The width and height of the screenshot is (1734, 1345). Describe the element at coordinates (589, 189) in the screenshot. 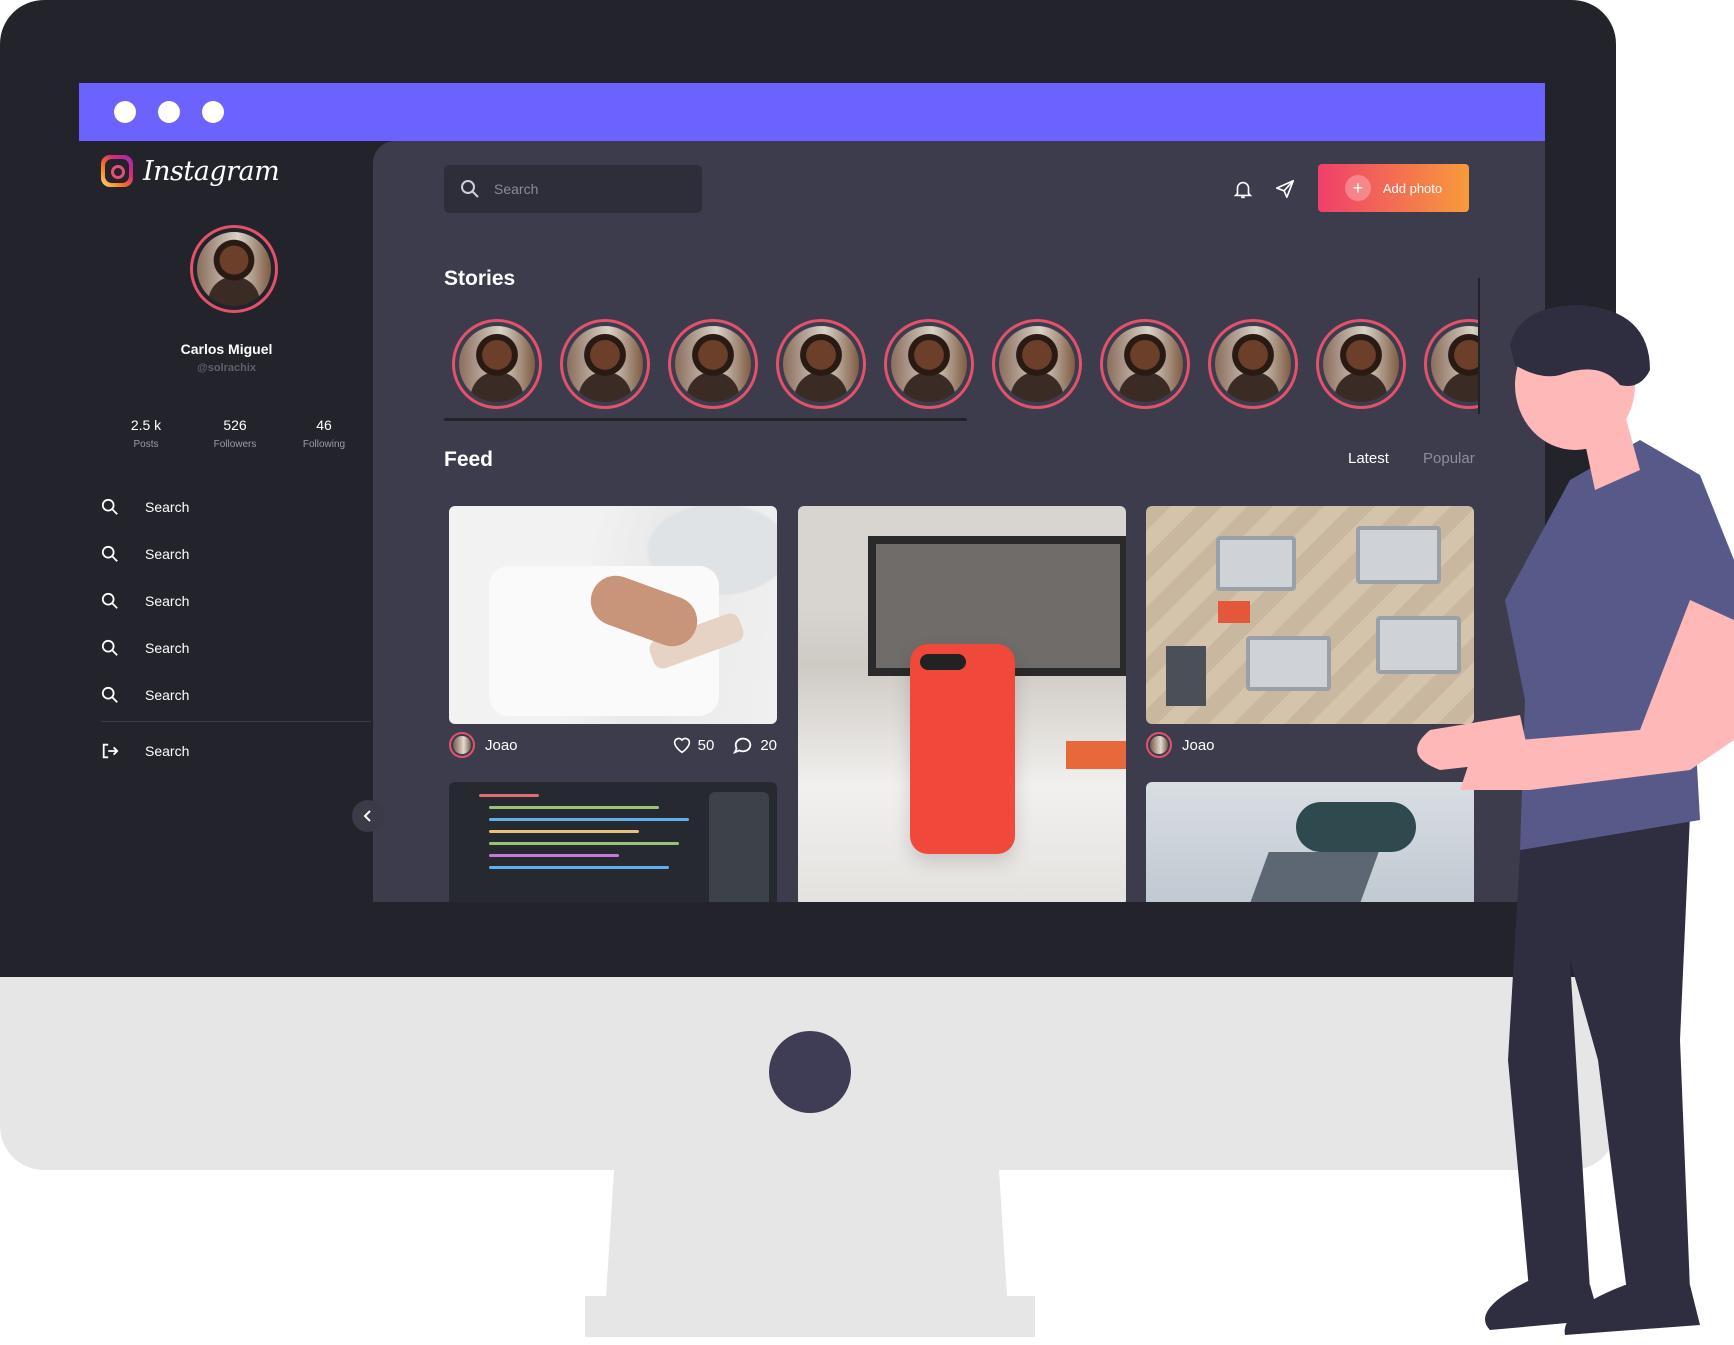

I see `search-input` at that location.